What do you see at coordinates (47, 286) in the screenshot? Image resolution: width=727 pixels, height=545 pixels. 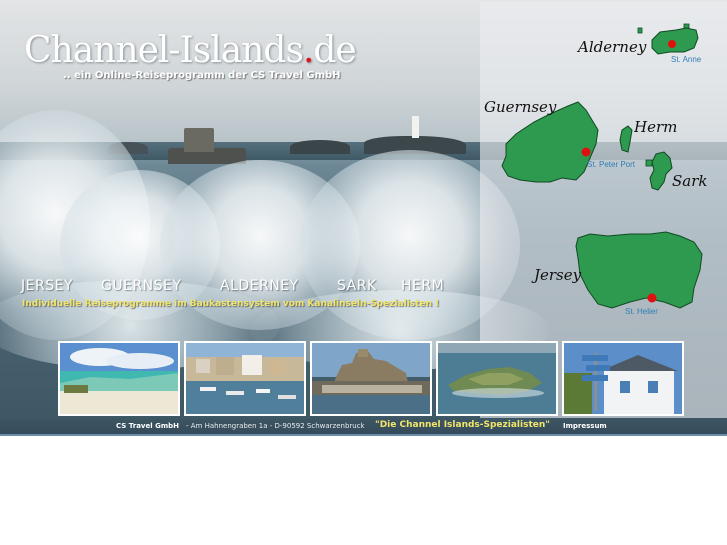 I see `nav-item-jersey: JERSEY` at bounding box center [47, 286].